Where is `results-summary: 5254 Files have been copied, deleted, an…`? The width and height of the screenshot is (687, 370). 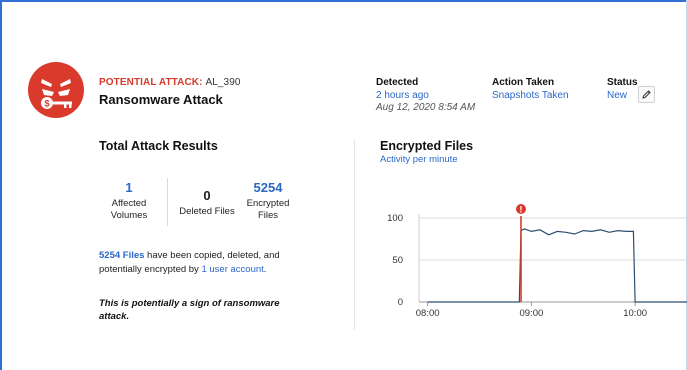 results-summary: 5254 Files have been copied, deleted, an… is located at coordinates (201, 263).